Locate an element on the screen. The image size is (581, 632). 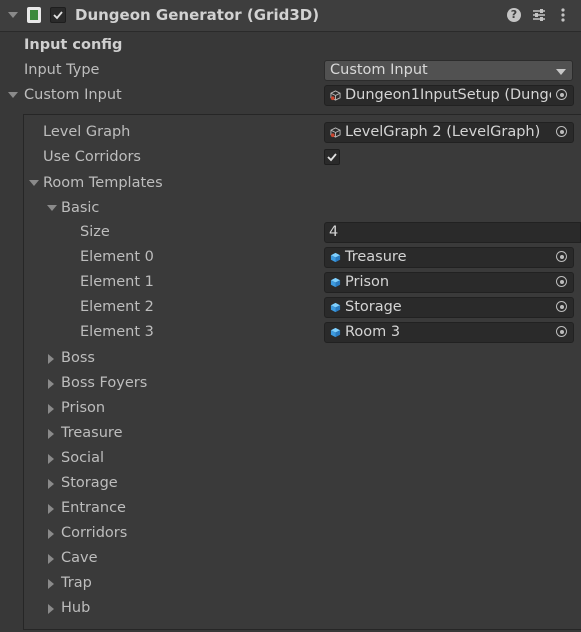
room-group-label: Boss is located at coordinates (78, 358).